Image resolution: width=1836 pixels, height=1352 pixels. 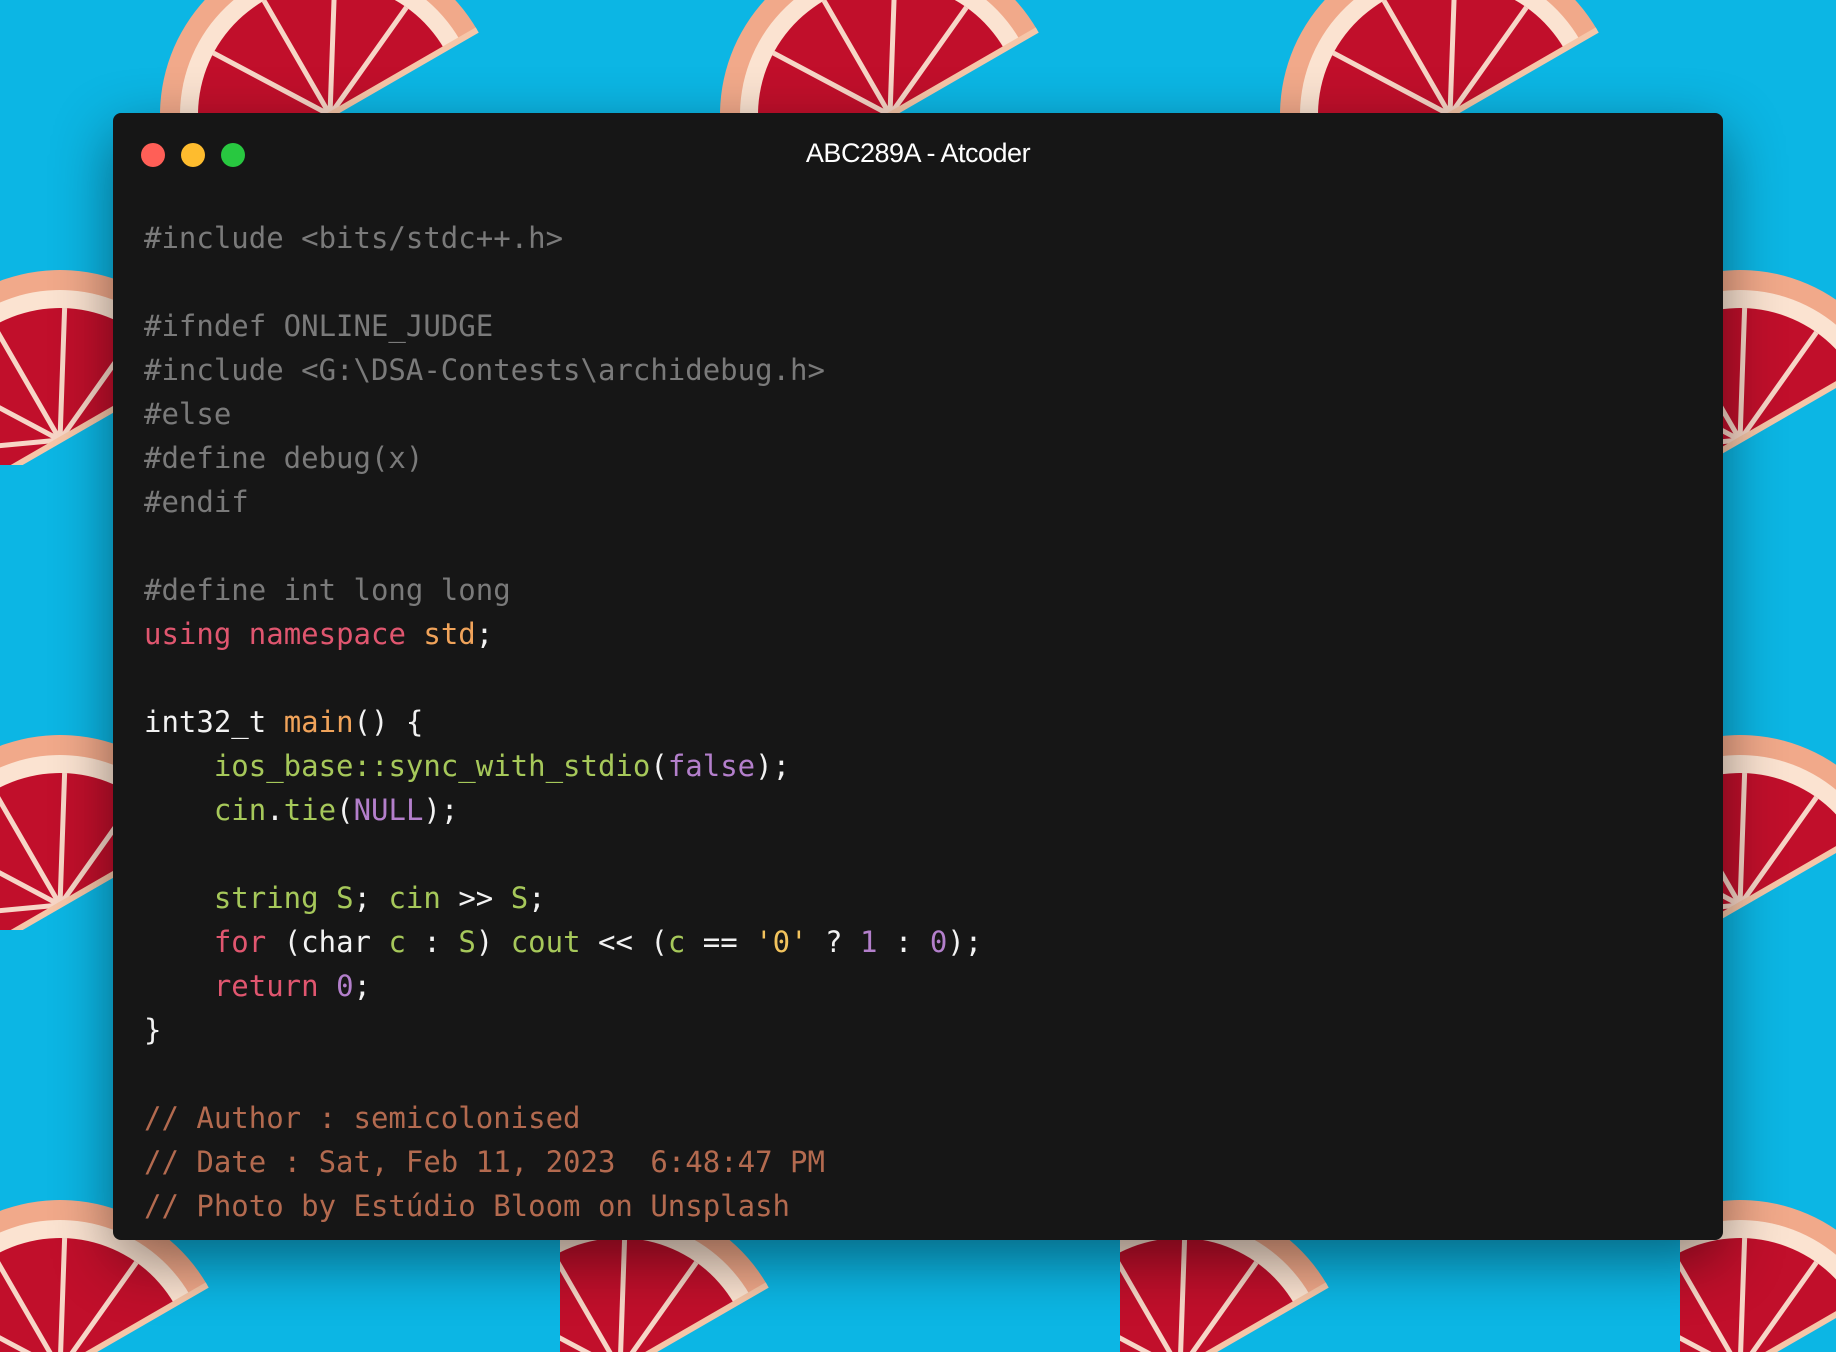 What do you see at coordinates (563, 634) in the screenshot?
I see `code-line: using namespace std;` at bounding box center [563, 634].